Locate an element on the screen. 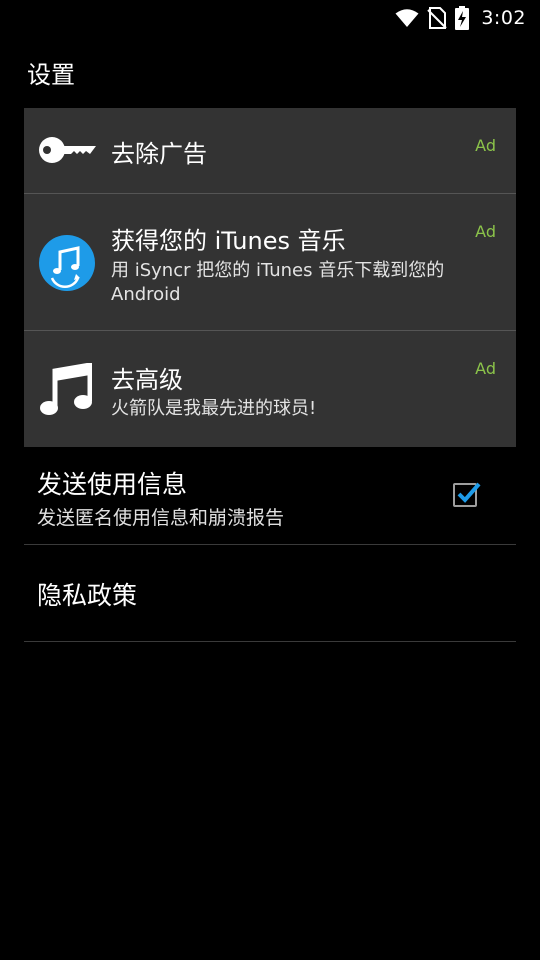 The height and width of the screenshot is (960, 540). isyncr-music-sync-icon is located at coordinates (67, 263).